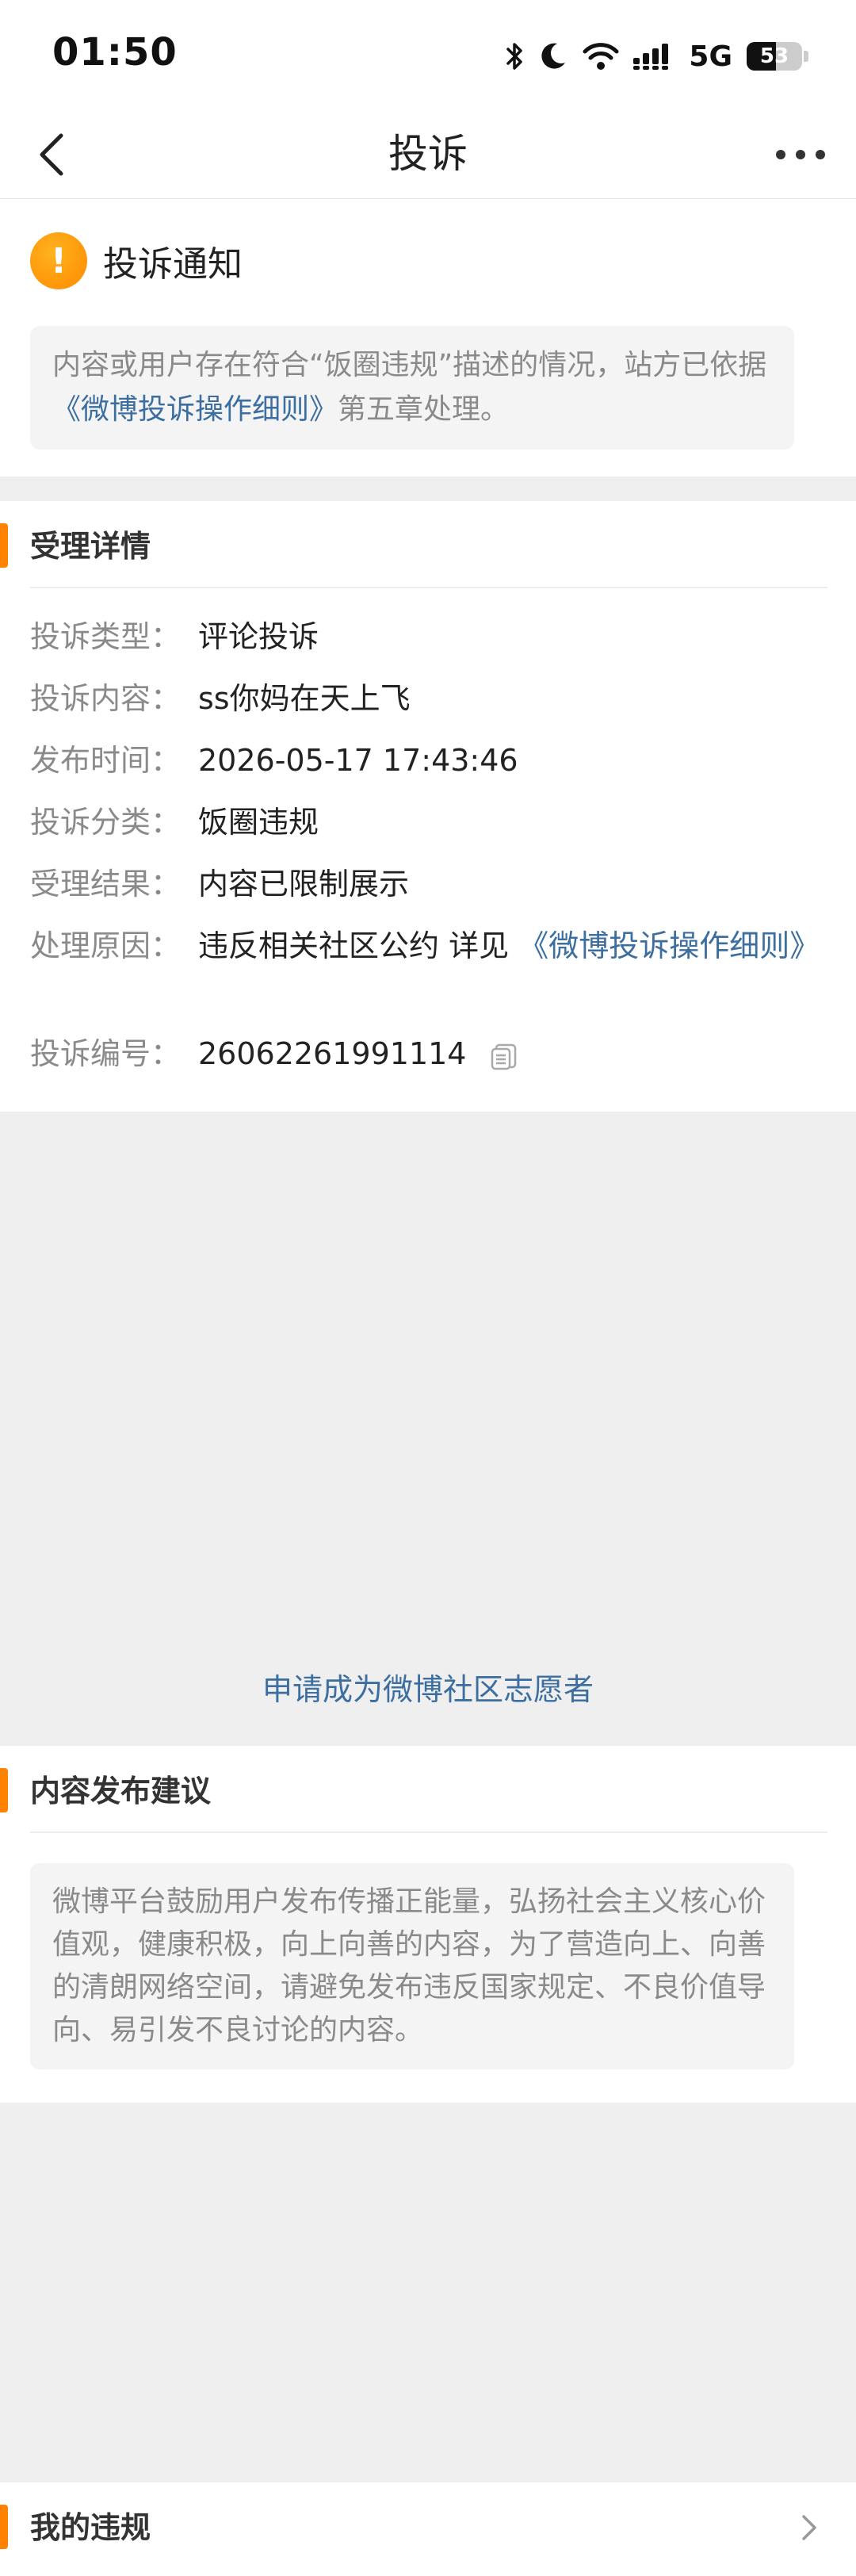 This screenshot has width=856, height=2576. I want to click on notice-text: 内容或用户存在符合“饭圈违规”描述的情况，站方已依据, so click(409, 365).